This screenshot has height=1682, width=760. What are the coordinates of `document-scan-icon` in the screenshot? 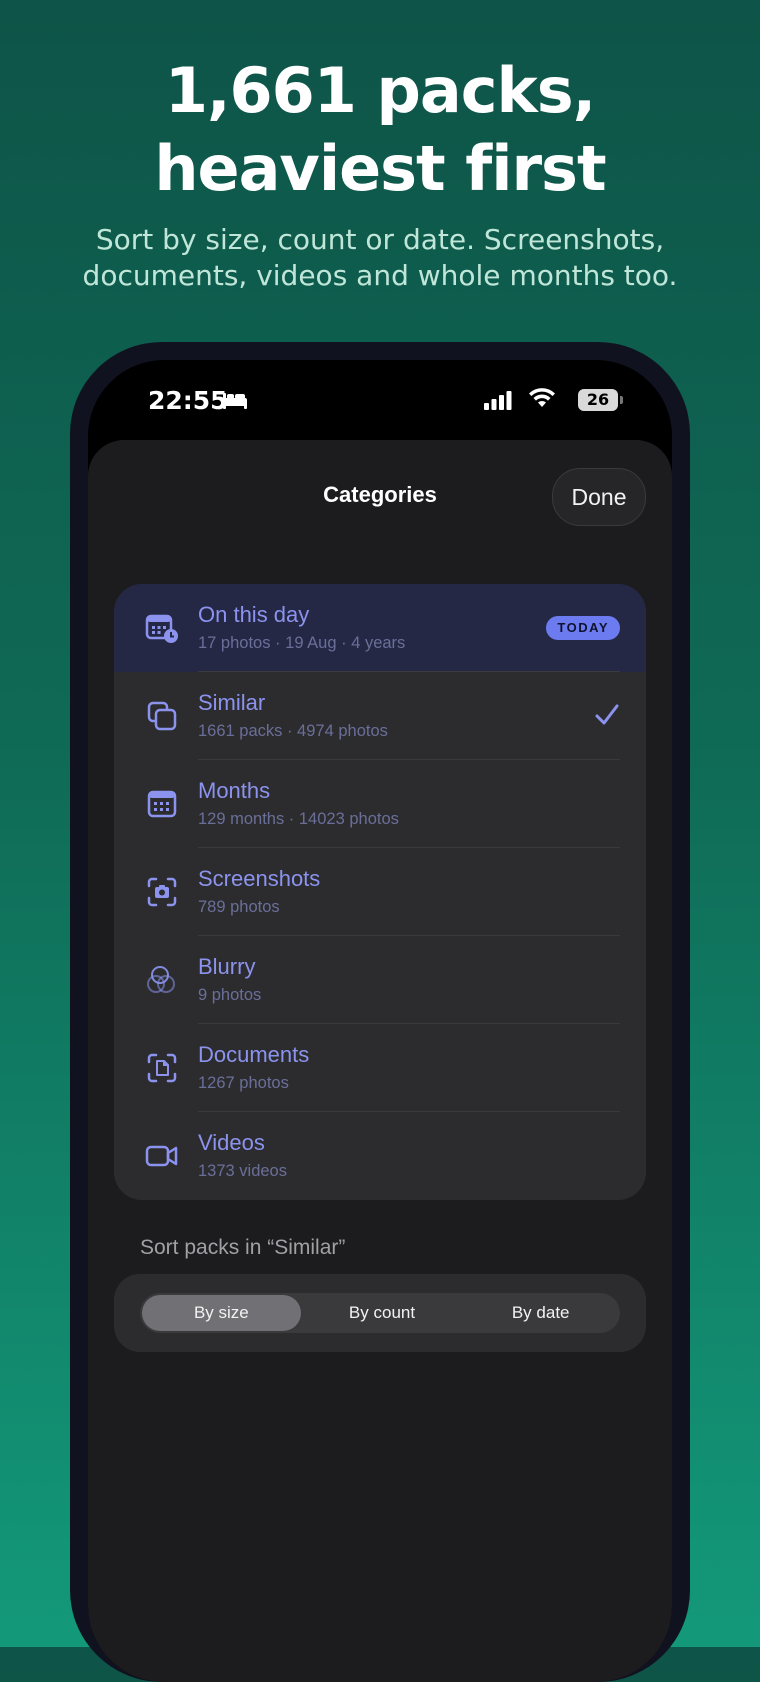 It's located at (162, 1068).